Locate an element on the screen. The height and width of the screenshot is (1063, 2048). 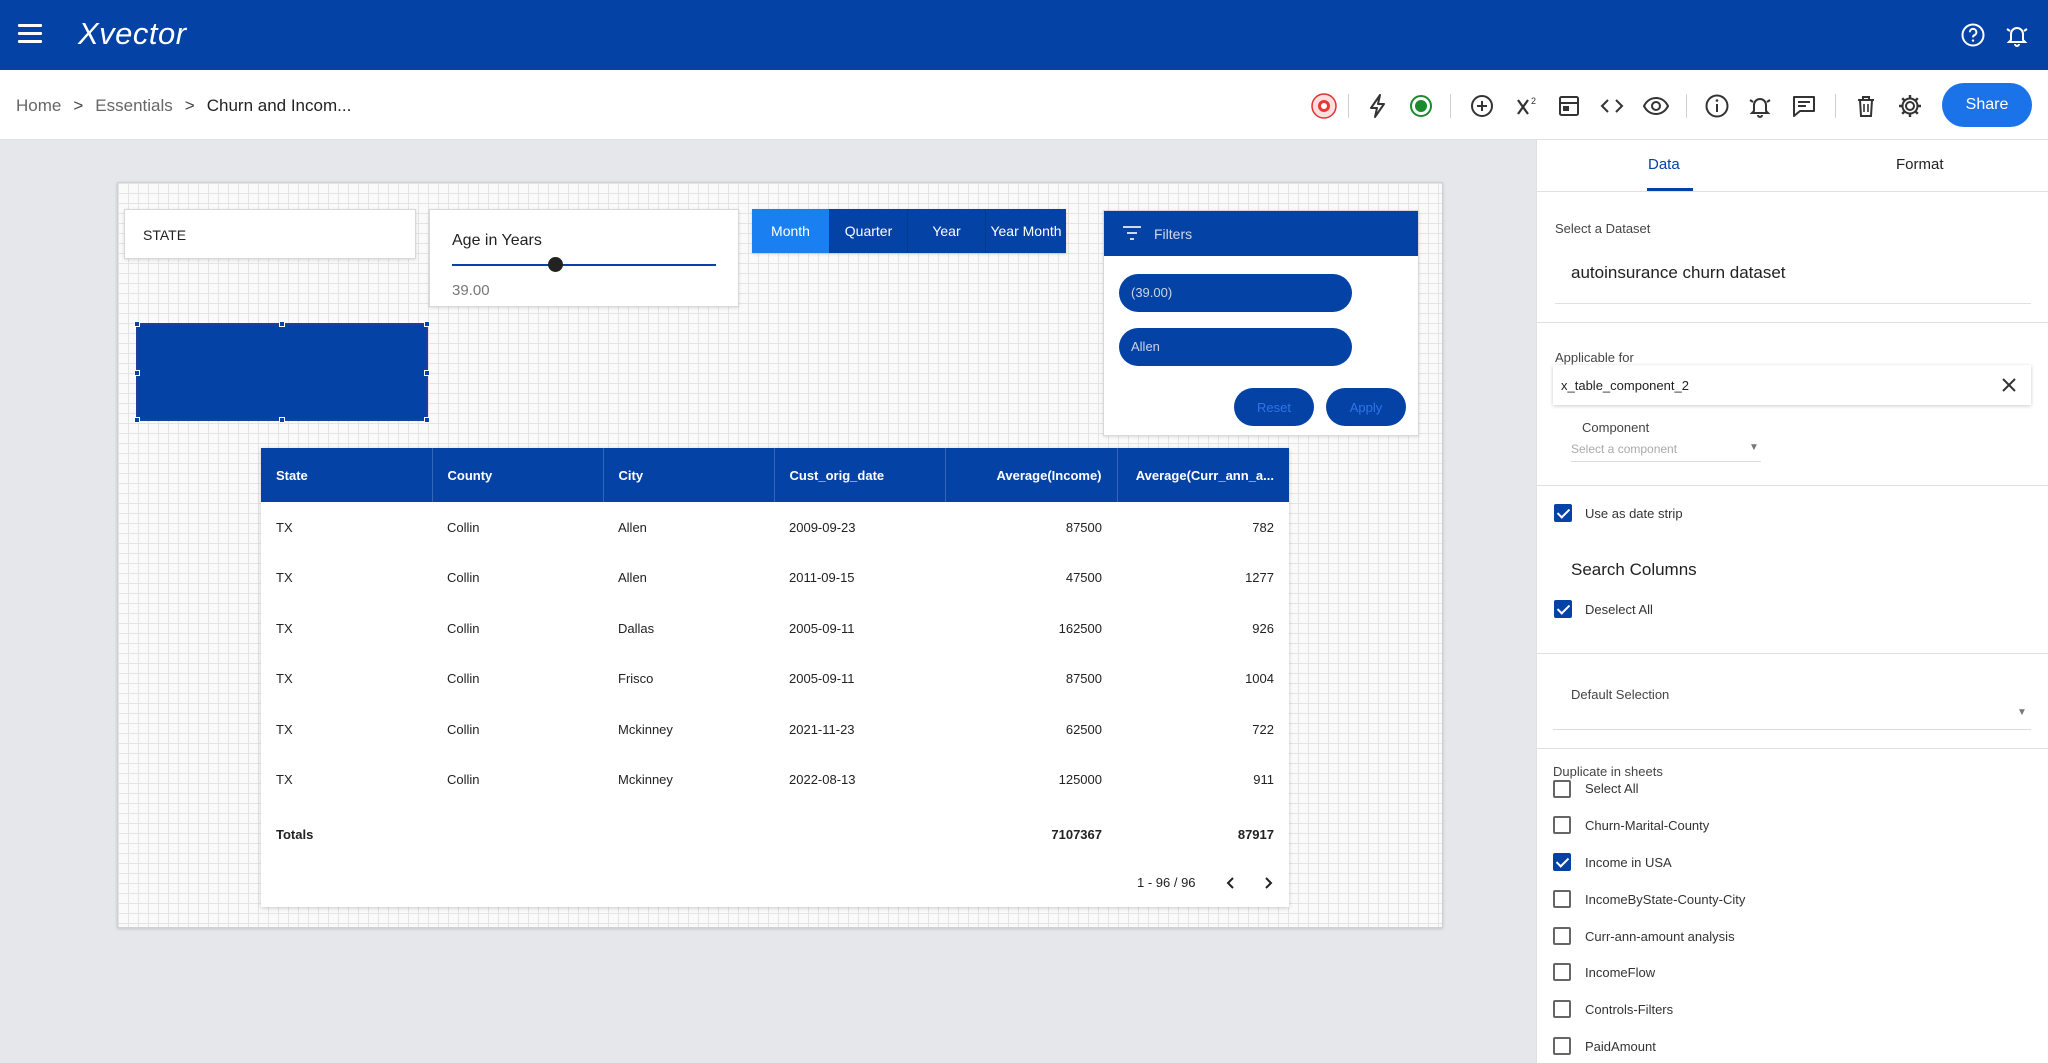
sheet-label: Controls-Filters is located at coordinates (1629, 1009).